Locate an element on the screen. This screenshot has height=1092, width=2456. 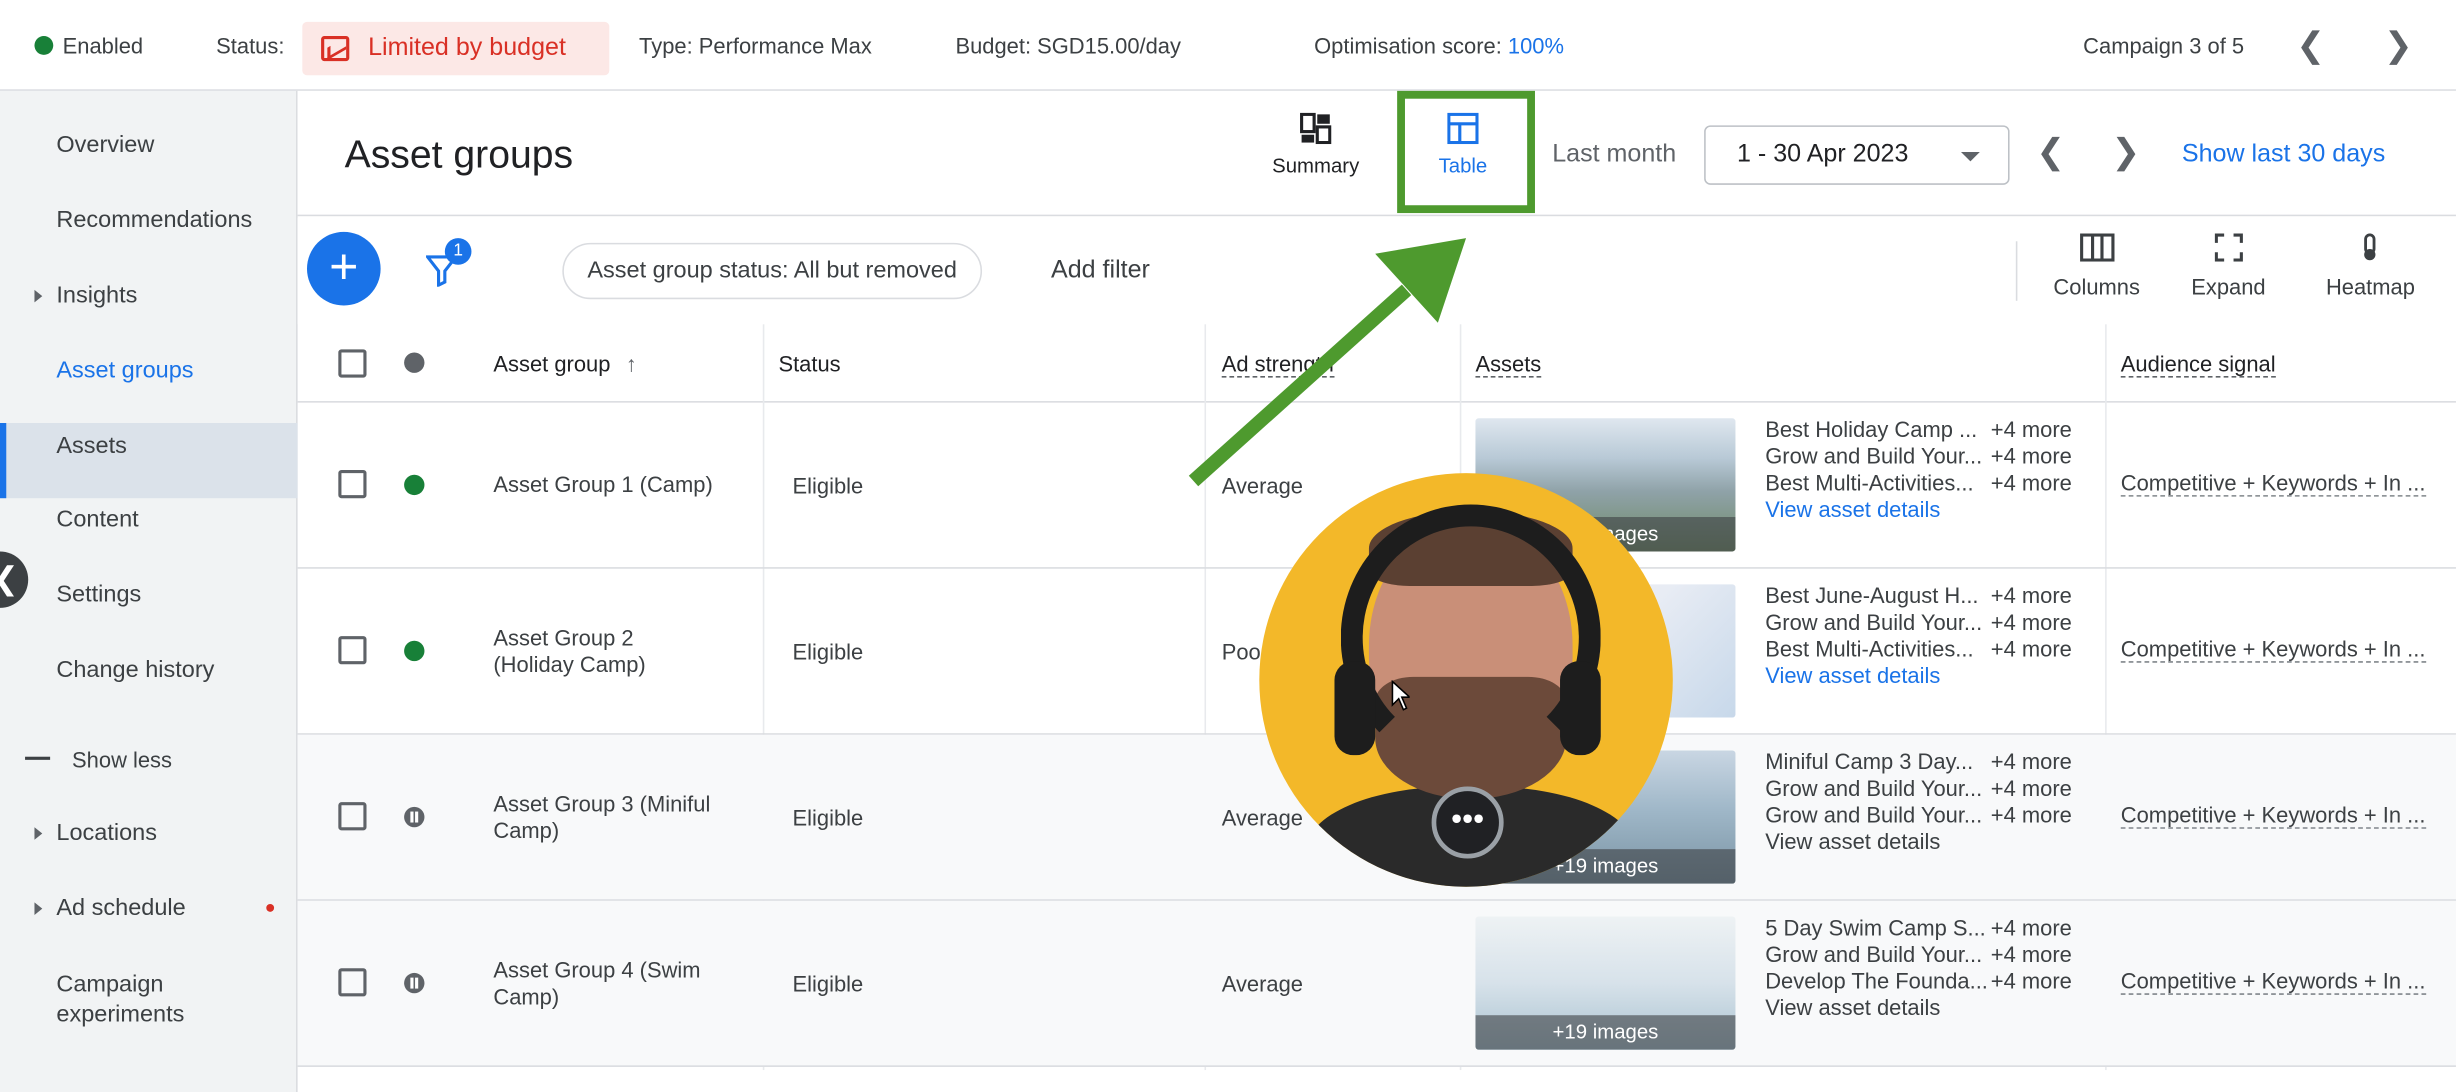
show-less-toggle: Show less is located at coordinates (122, 759).